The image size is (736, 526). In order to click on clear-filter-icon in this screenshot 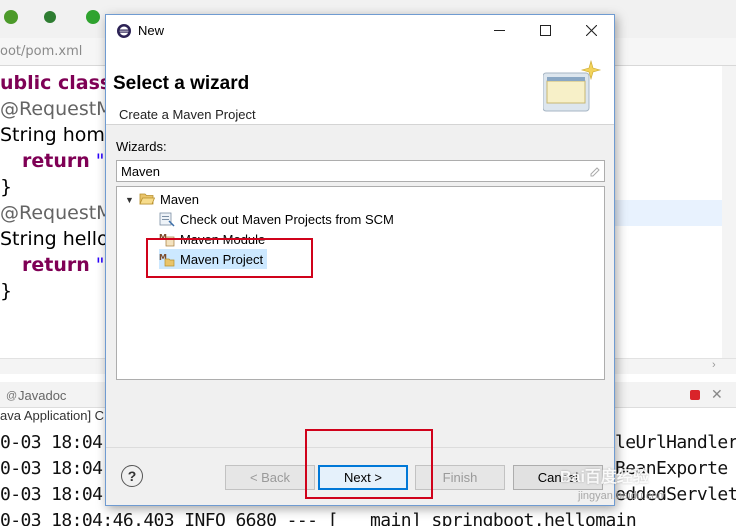, I will do `click(595, 171)`.